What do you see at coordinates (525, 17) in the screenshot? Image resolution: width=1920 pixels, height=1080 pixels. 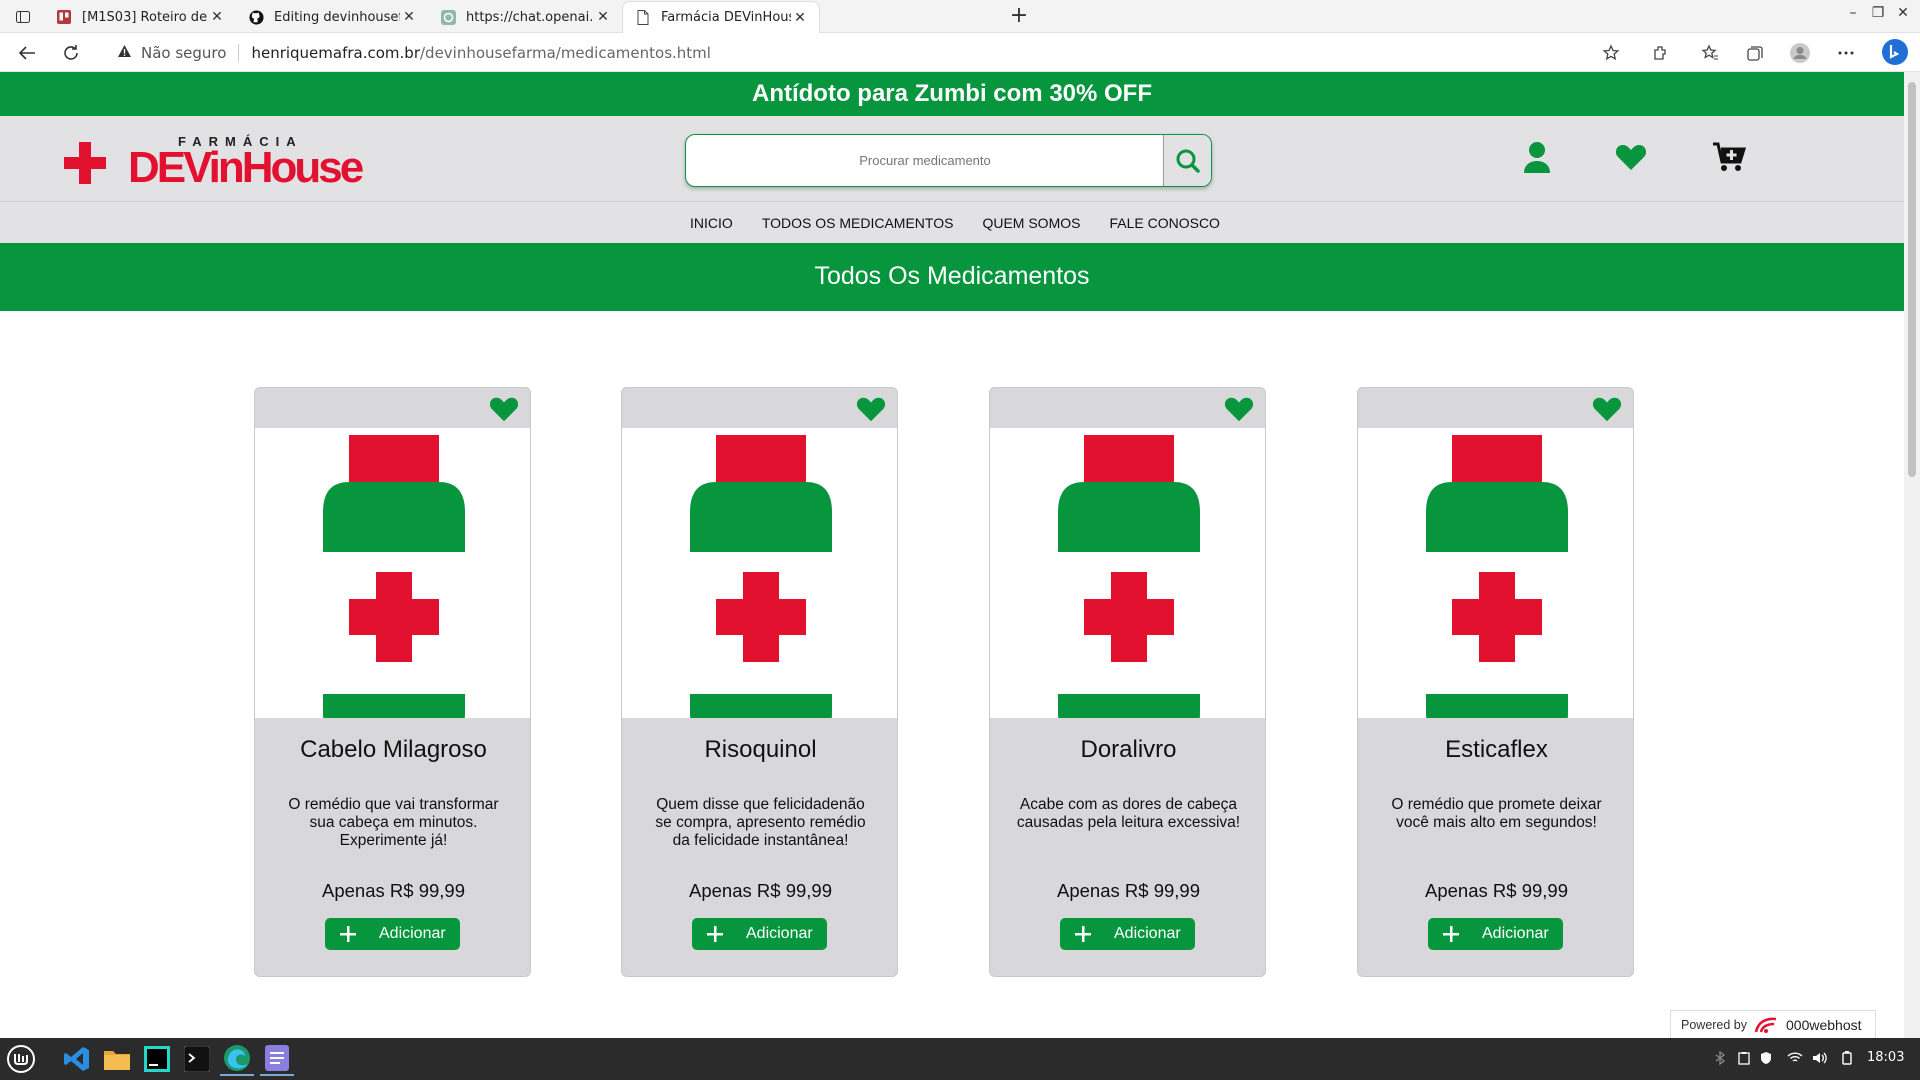 I see `browser-tab: https://chat.openai.com ✕` at bounding box center [525, 17].